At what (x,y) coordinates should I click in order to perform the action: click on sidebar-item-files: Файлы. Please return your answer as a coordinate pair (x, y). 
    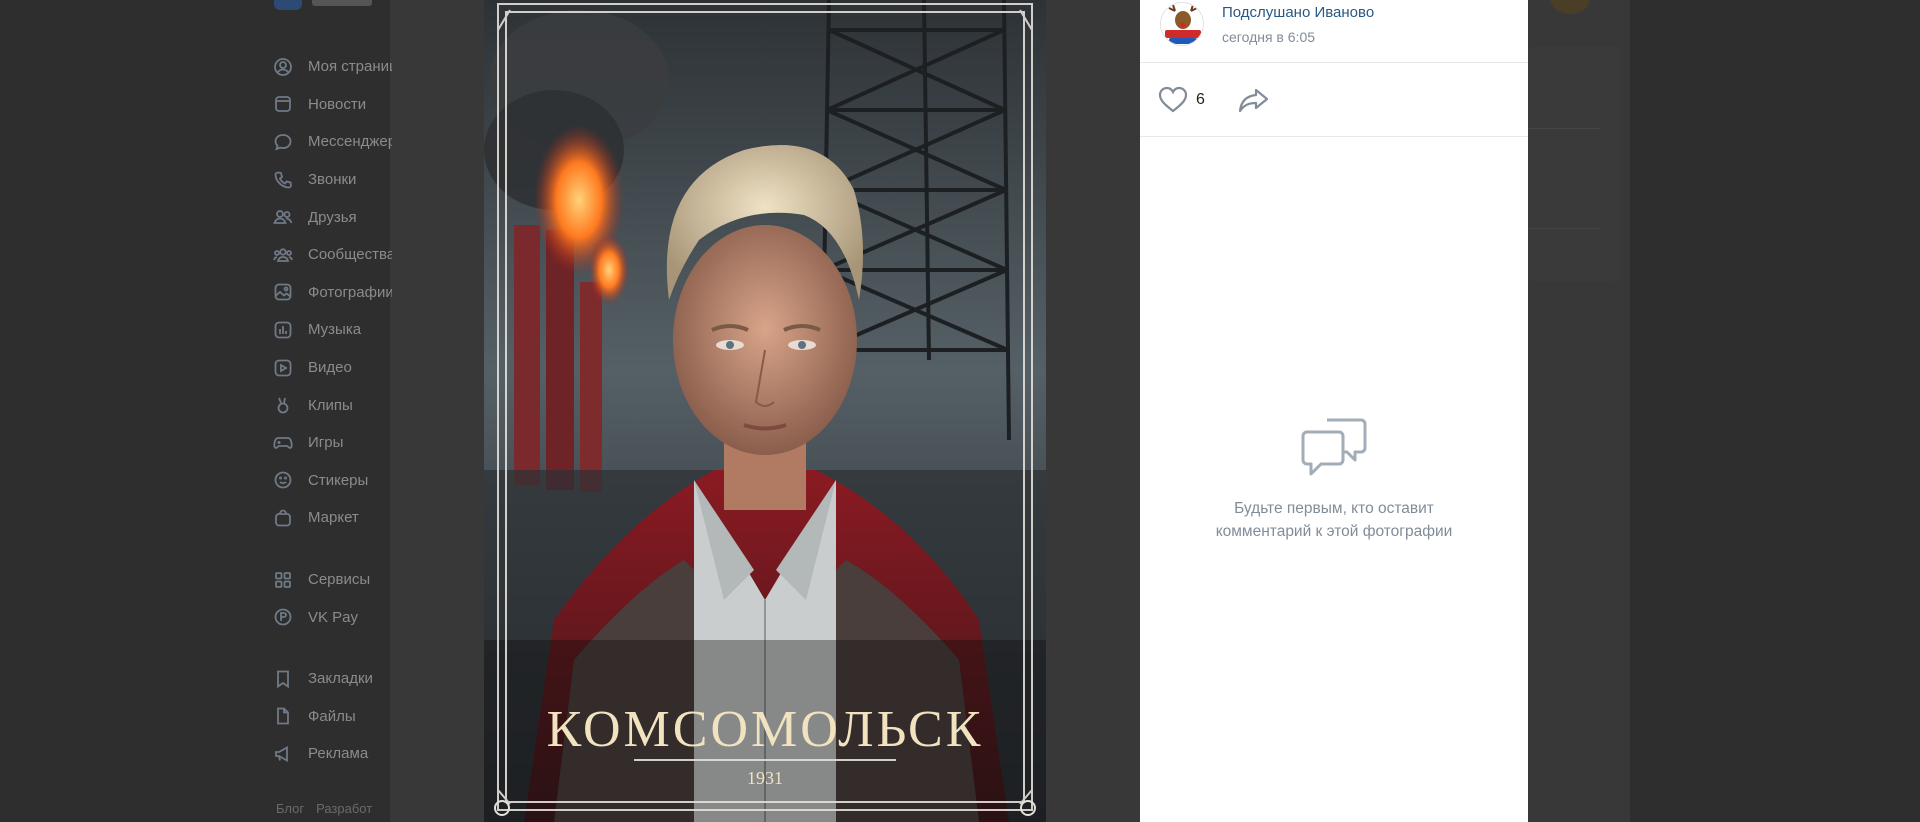
    Looking at the image, I should click on (332, 717).